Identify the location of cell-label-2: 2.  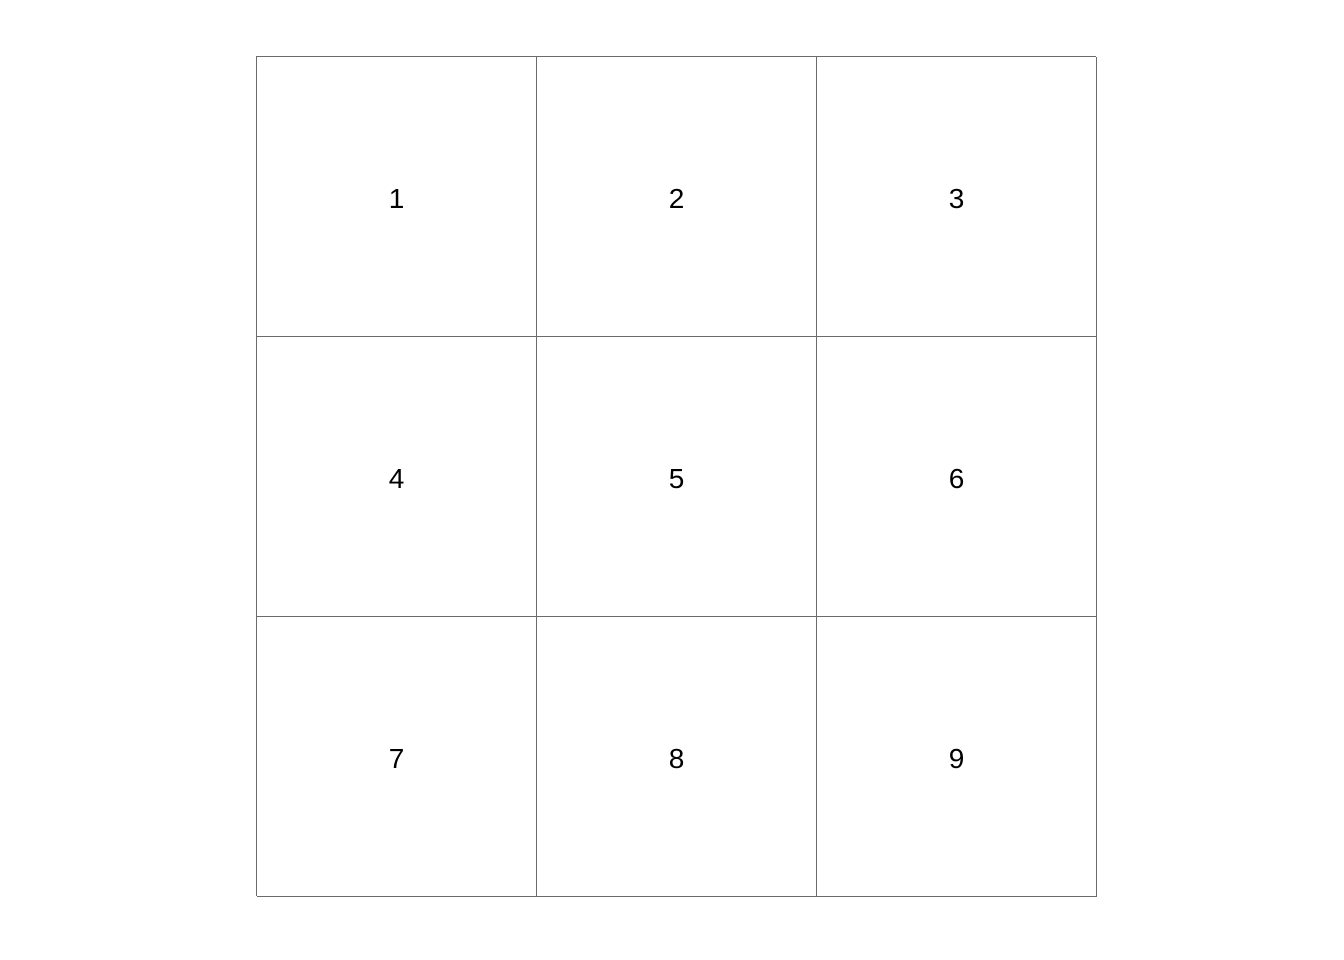
(676, 198).